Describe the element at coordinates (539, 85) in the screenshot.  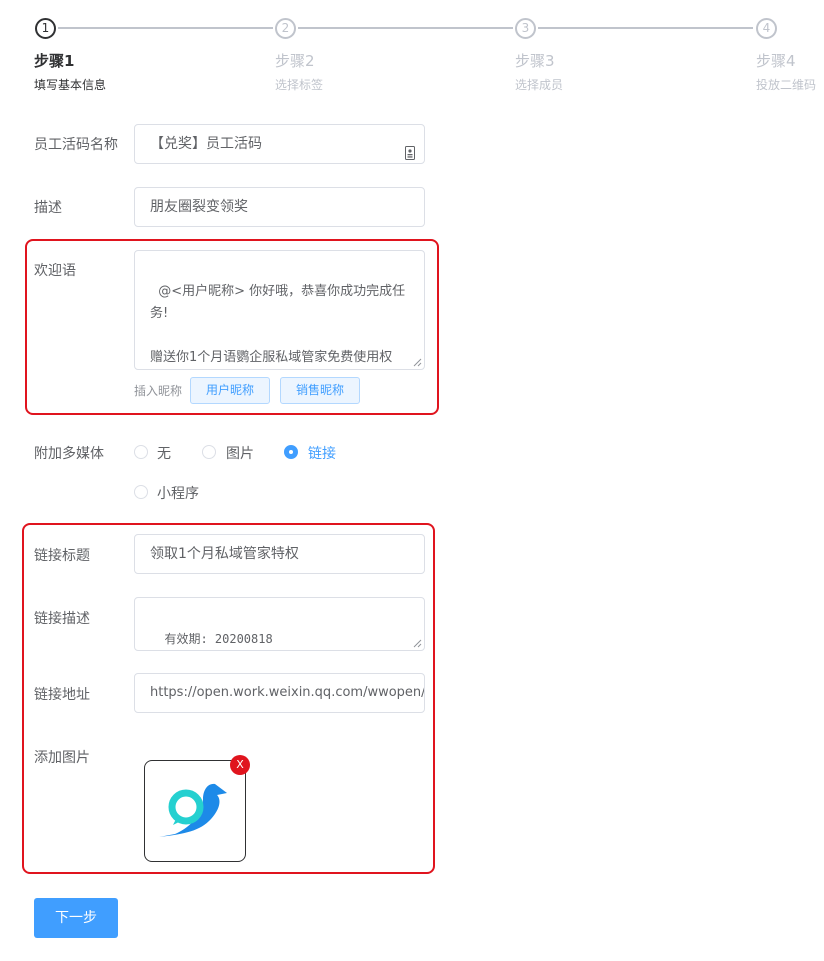
I see `step-3-desc: 选择成员` at that location.